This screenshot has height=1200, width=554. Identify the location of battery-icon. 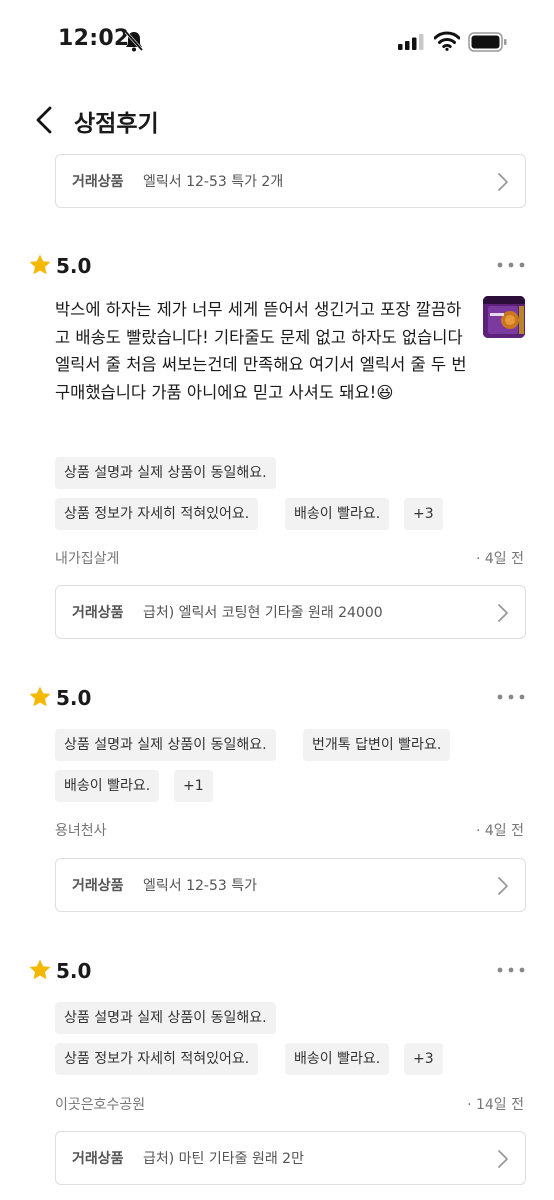
(487, 42).